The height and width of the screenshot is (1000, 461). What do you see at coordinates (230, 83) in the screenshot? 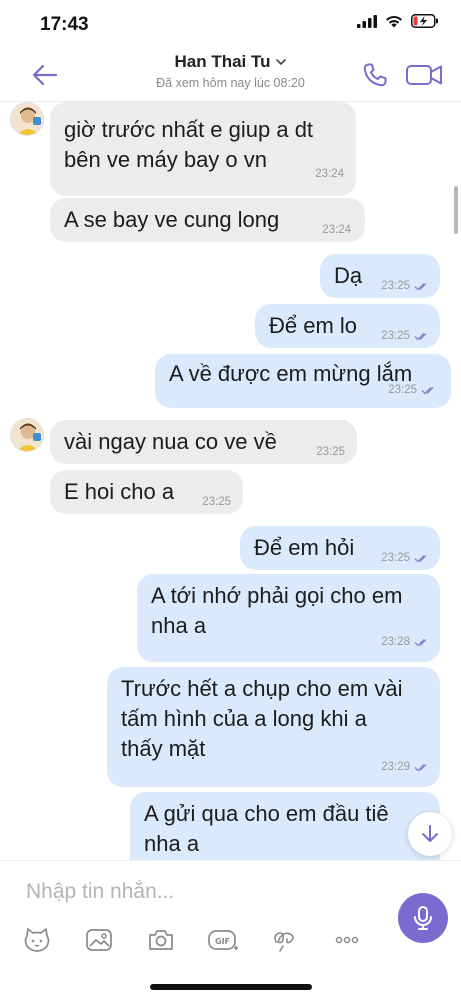
I see `last-seen-status: Đã xem hôm nay lúc 08:20` at bounding box center [230, 83].